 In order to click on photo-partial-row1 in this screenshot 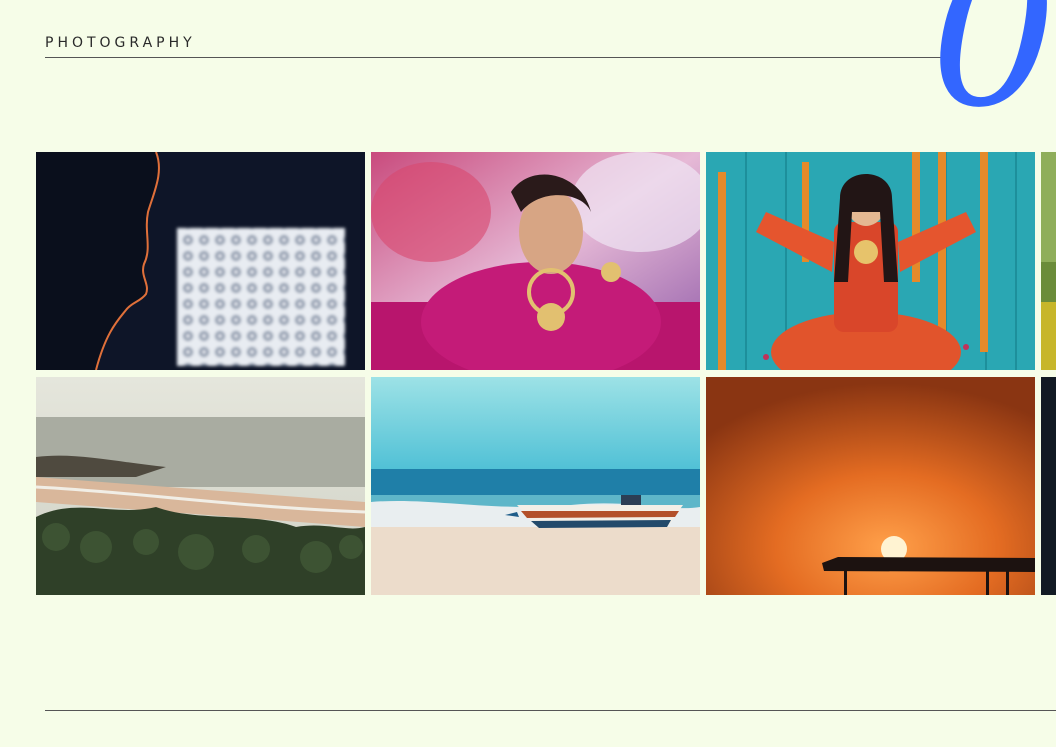, I will do `click(1048, 261)`.